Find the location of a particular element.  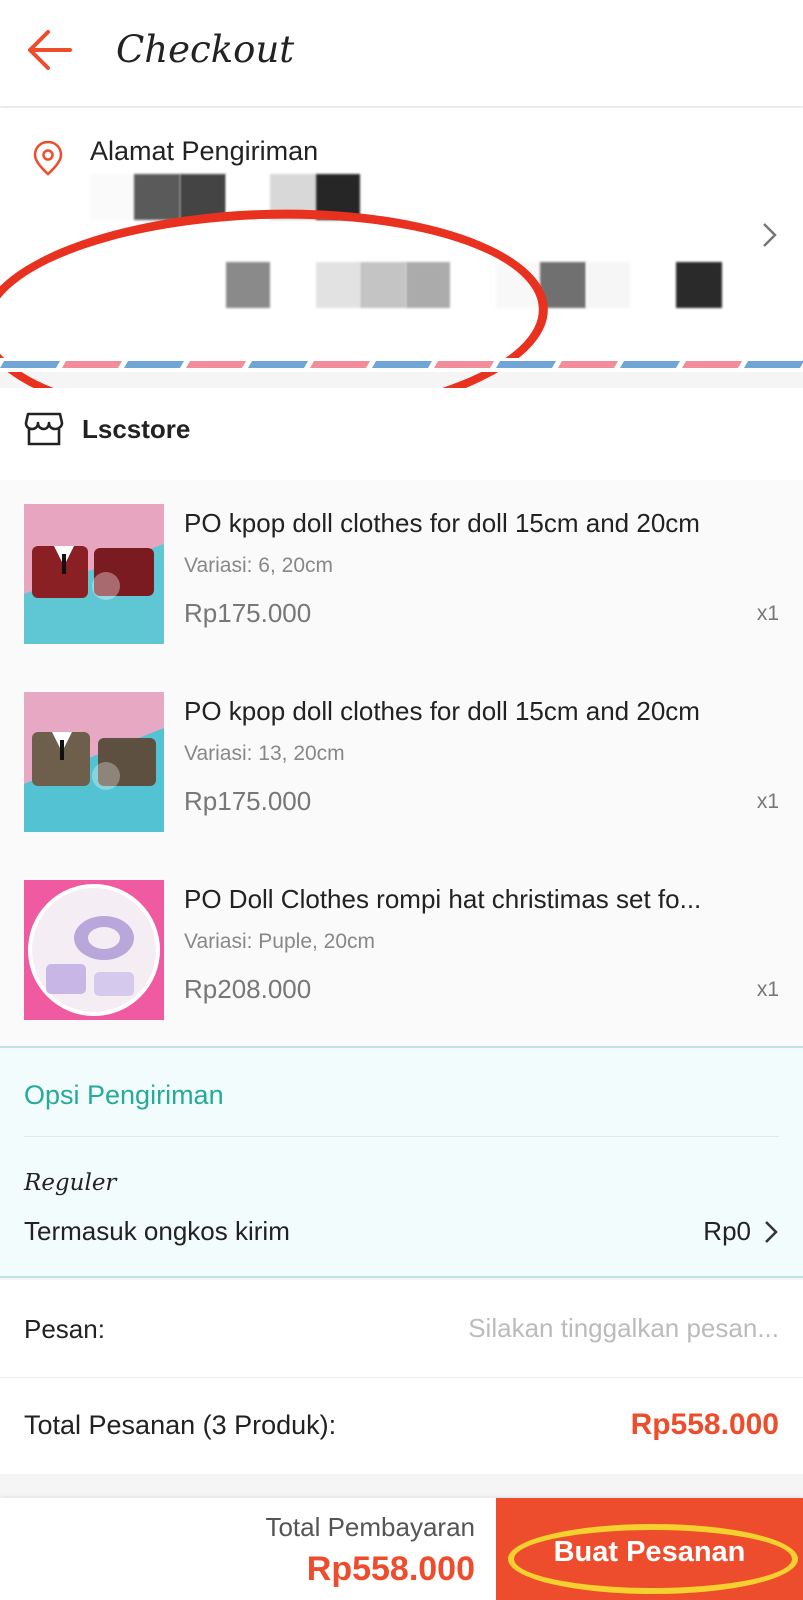

order-total-row: Total Pesanan (3 Produk): Rp558.000 is located at coordinates (401, 1426).